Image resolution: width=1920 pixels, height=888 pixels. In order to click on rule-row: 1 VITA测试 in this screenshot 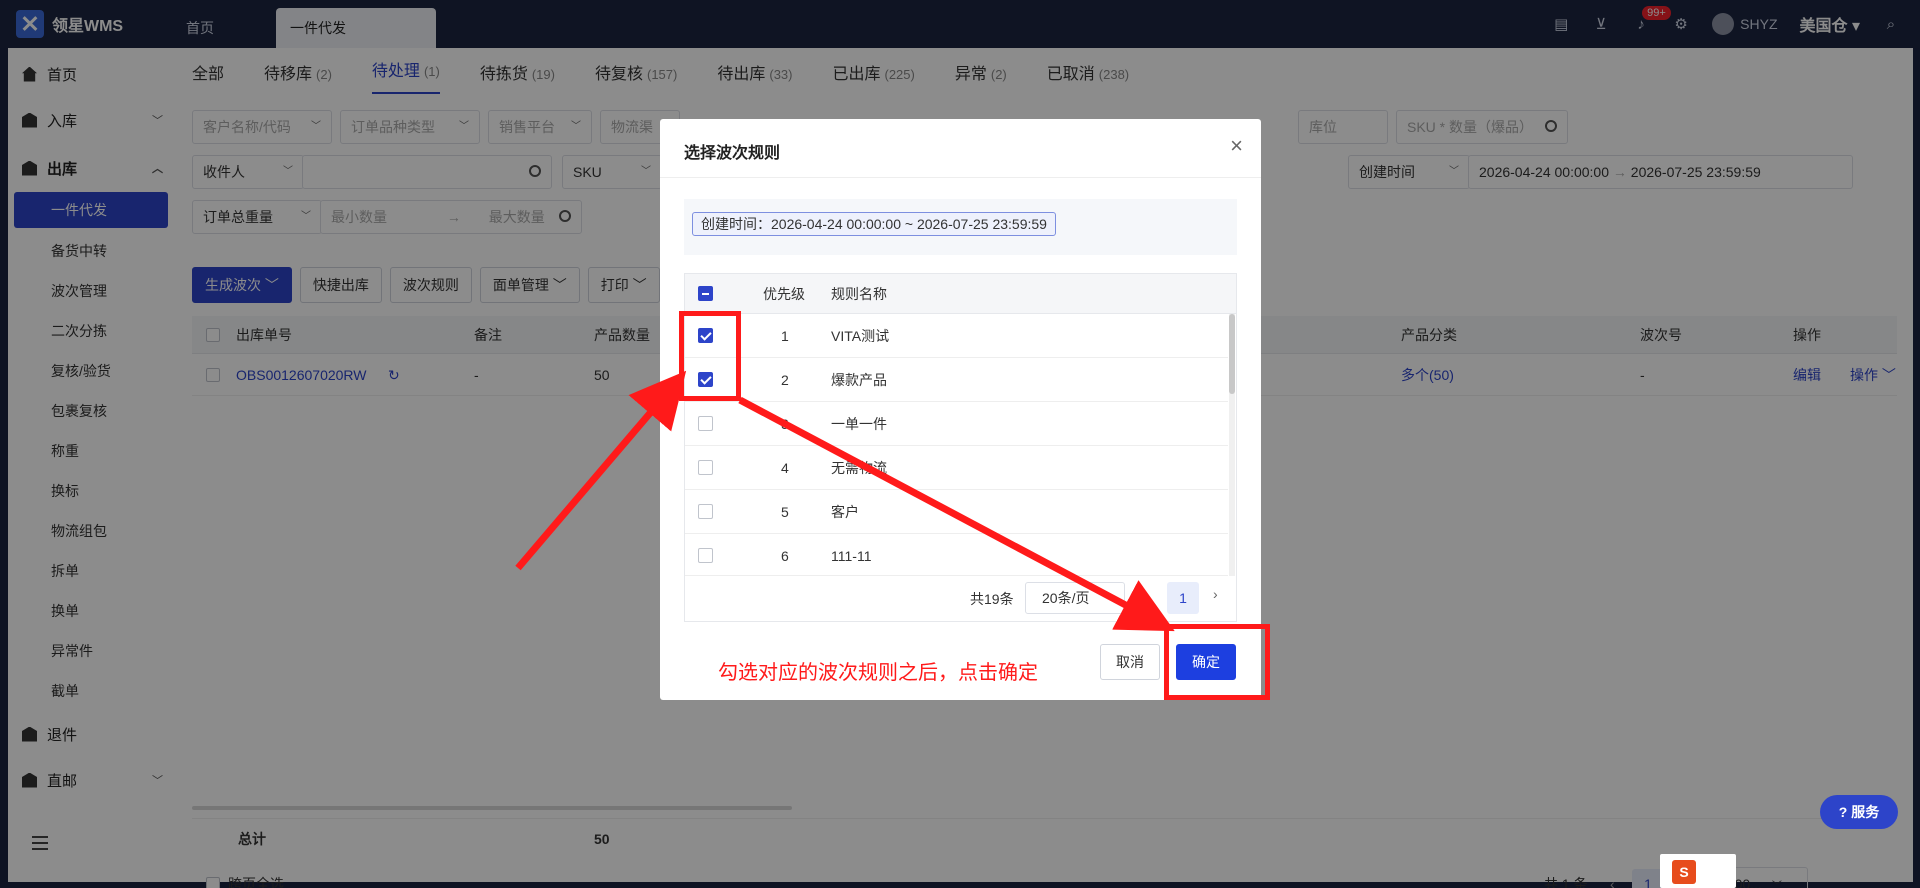, I will do `click(956, 336)`.